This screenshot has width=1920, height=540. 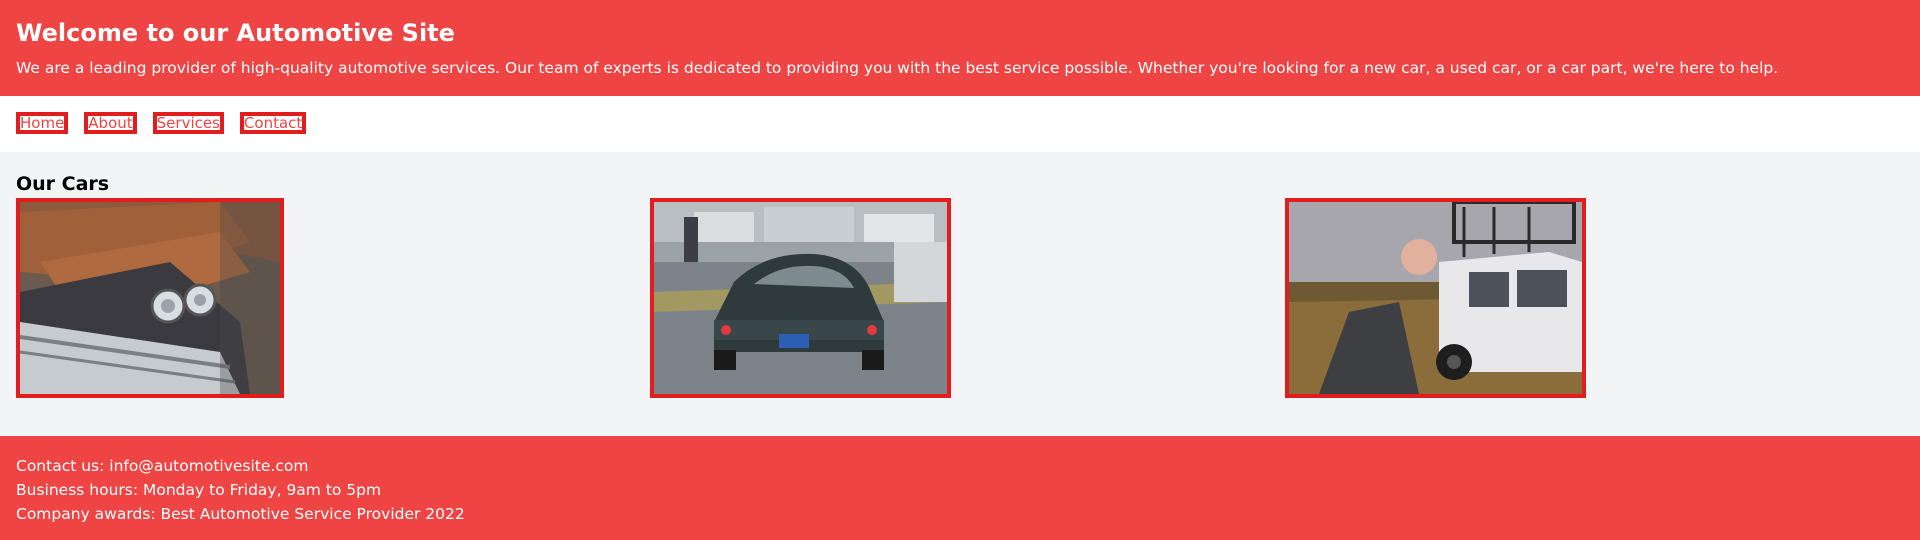 What do you see at coordinates (960, 124) in the screenshot?
I see `main-nav: Home About Services Contact` at bounding box center [960, 124].